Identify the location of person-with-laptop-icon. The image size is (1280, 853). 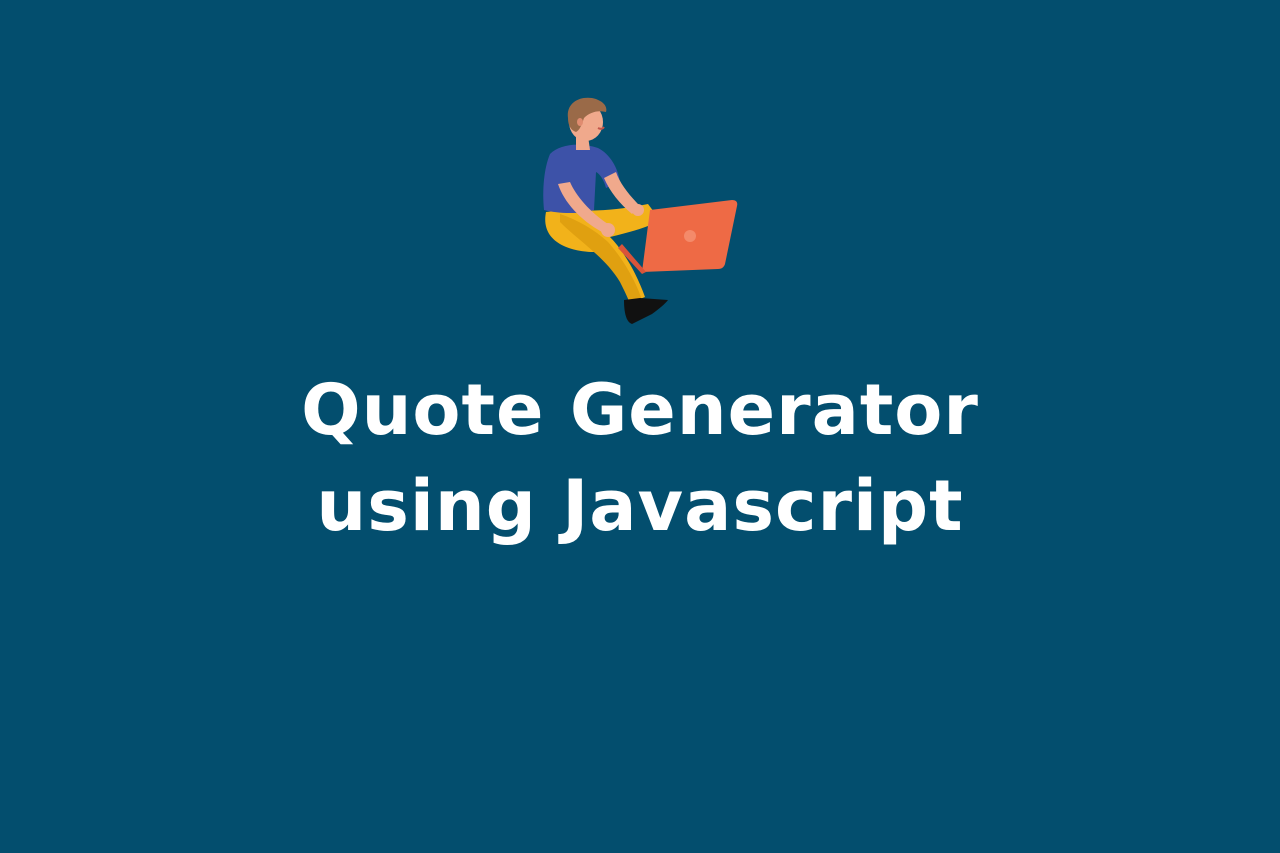
(640, 210).